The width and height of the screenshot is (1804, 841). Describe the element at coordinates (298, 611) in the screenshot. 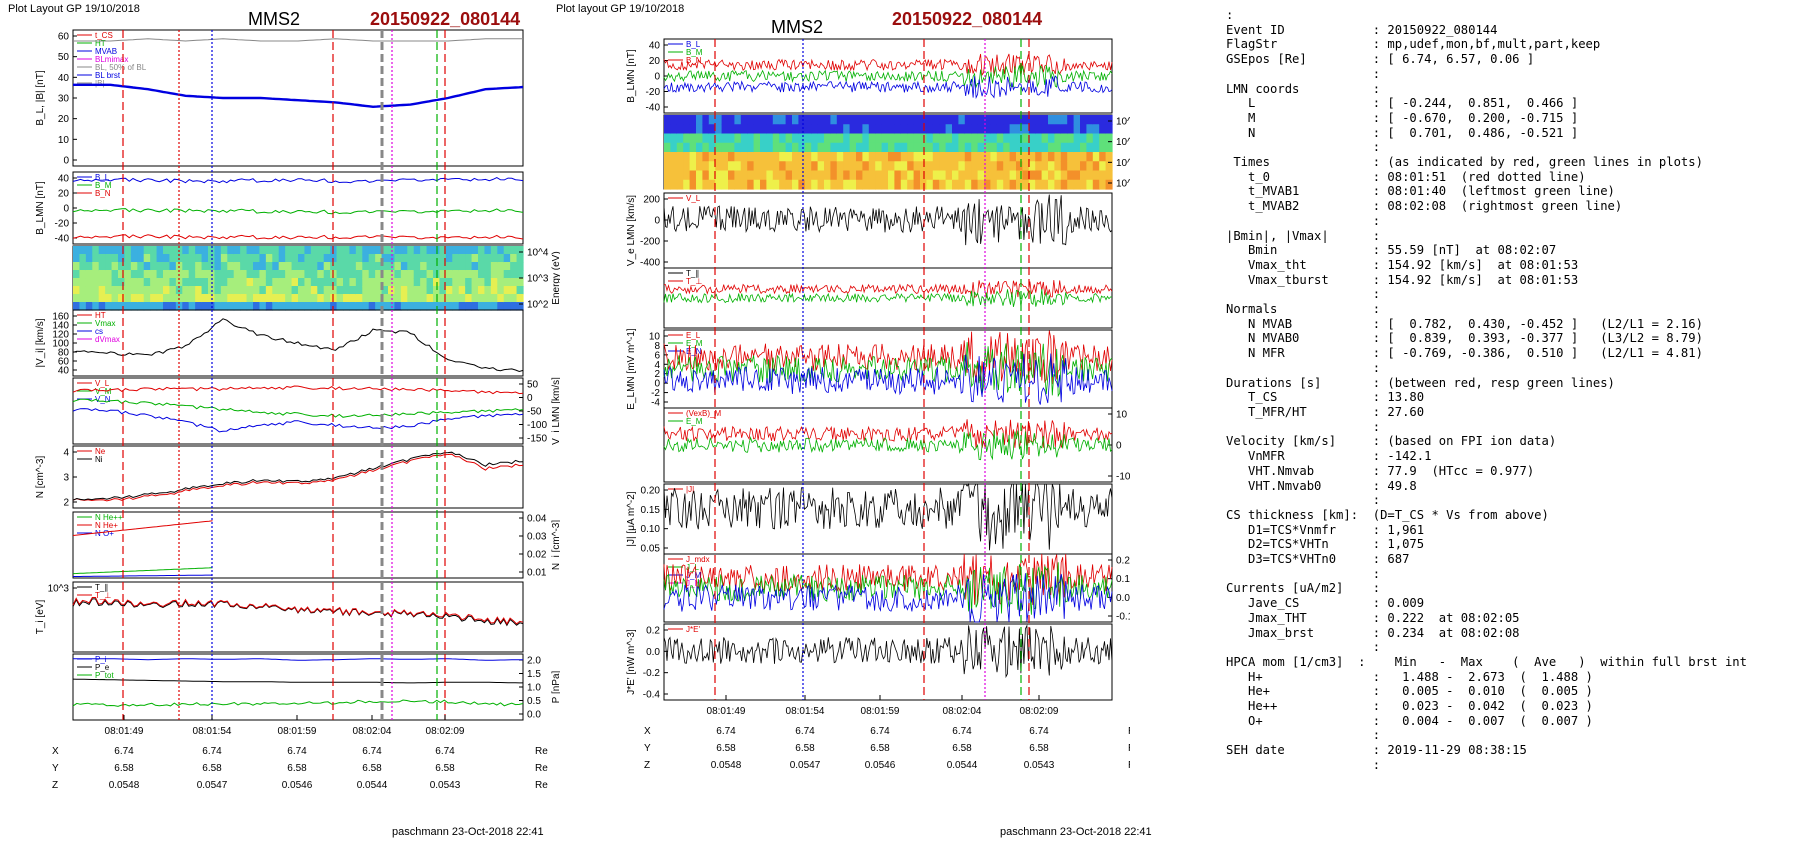

I see `series-line` at that location.